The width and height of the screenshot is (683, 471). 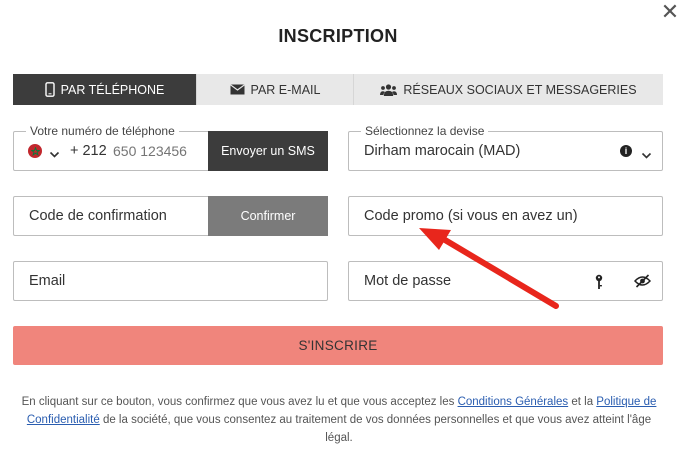 I want to click on send-sms-button: Envoyer un SMS, so click(x=268, y=151).